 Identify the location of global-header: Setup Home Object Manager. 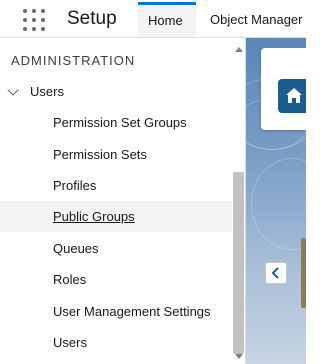
(153, 19).